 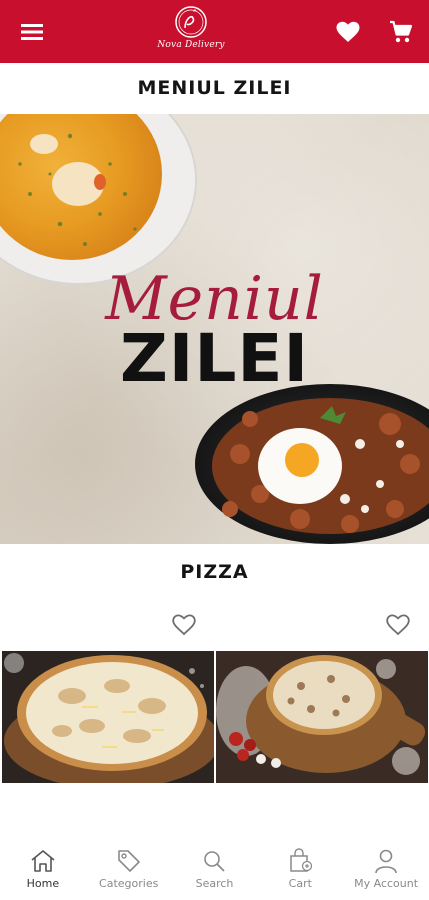 I want to click on daily-menu-title: MENIUL ZILEI, so click(x=214, y=88).